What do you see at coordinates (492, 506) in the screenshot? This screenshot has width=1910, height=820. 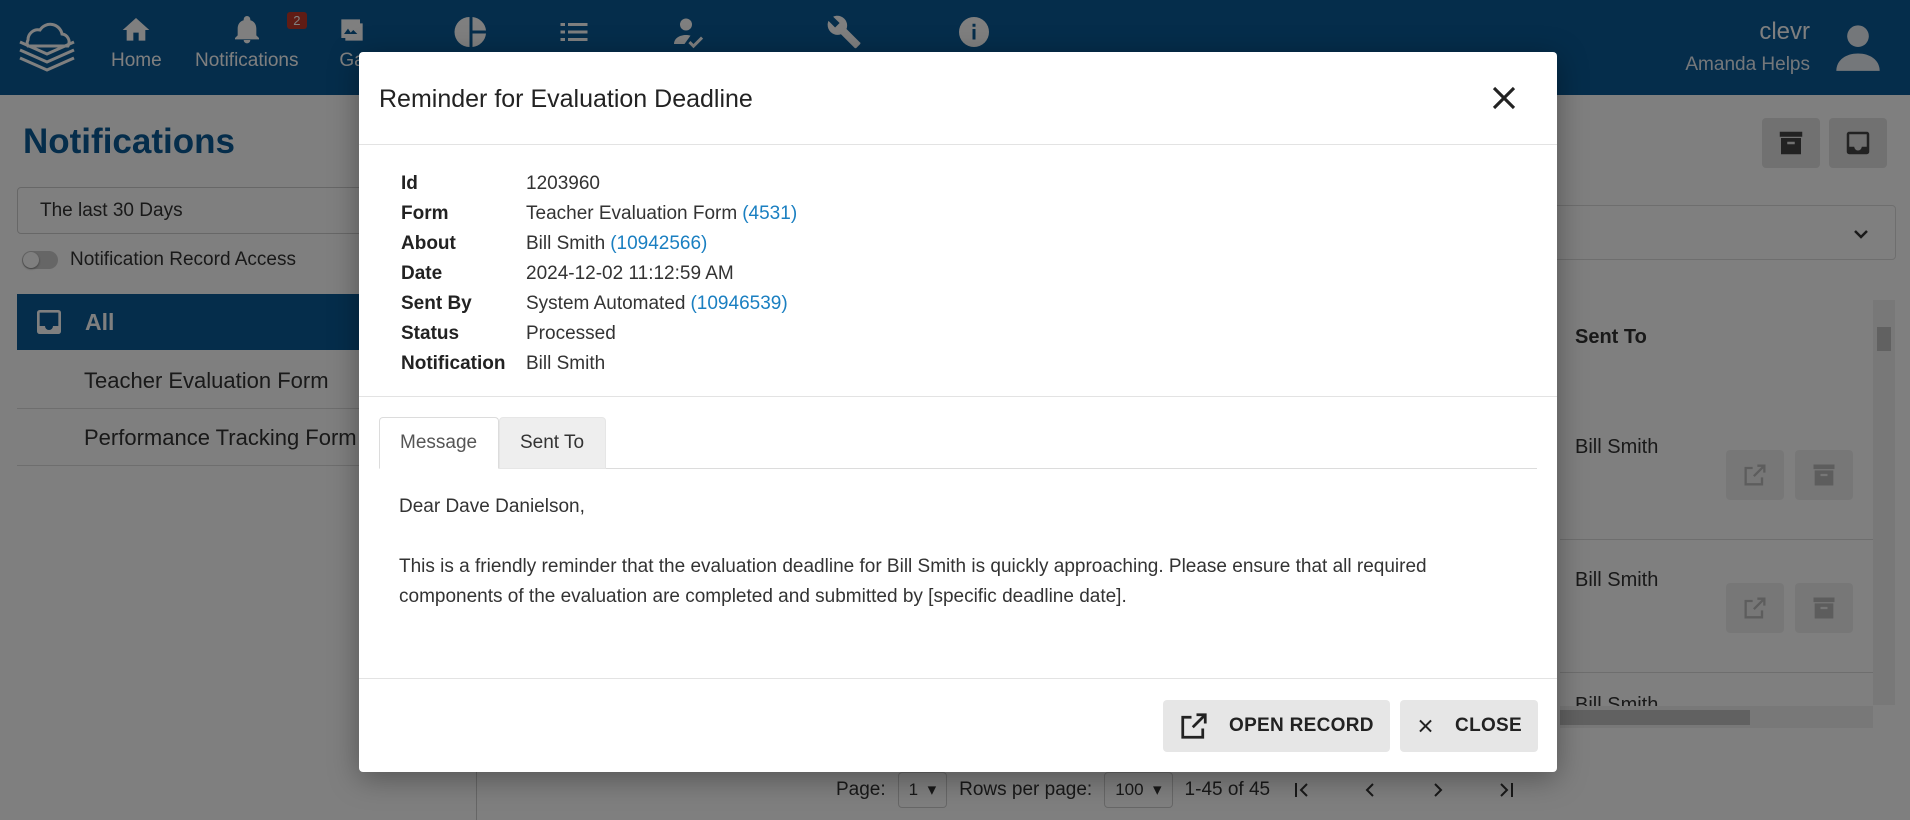 I see `message-greeting: Dear Dave Danielson,` at bounding box center [492, 506].